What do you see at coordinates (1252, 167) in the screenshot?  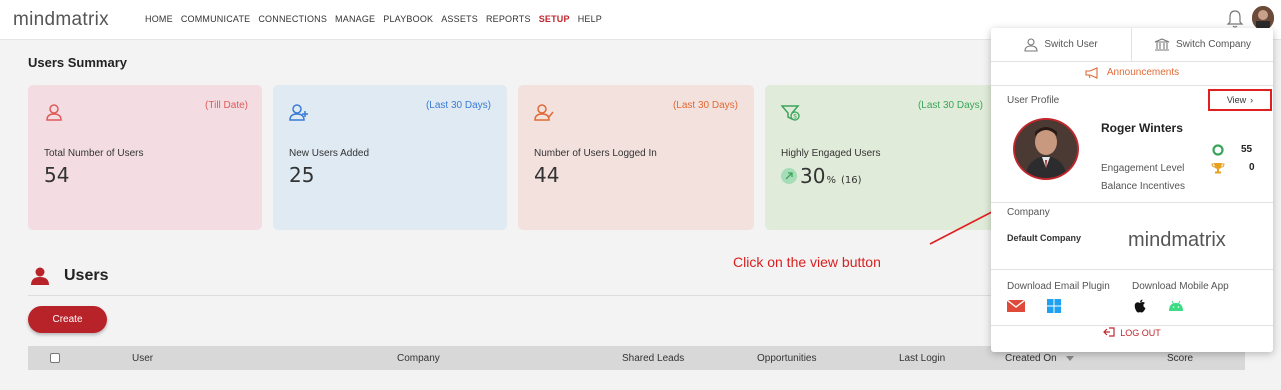 I see `incentives-value: 0` at bounding box center [1252, 167].